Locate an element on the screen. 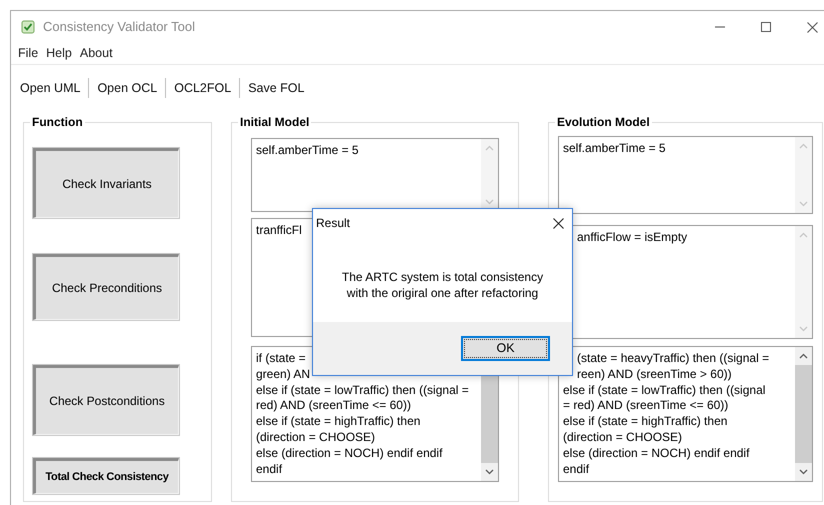 This screenshot has height=505, width=824. scroll-up-icon is located at coordinates (803, 356).